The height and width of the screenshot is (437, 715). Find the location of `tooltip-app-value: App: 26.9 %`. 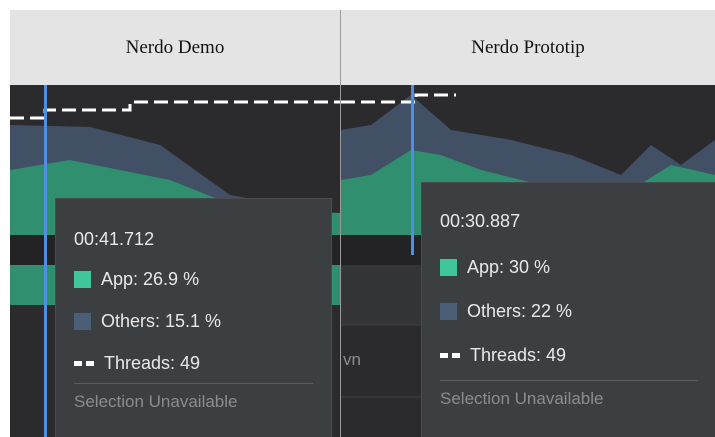

tooltip-app-value: App: 26.9 % is located at coordinates (150, 279).